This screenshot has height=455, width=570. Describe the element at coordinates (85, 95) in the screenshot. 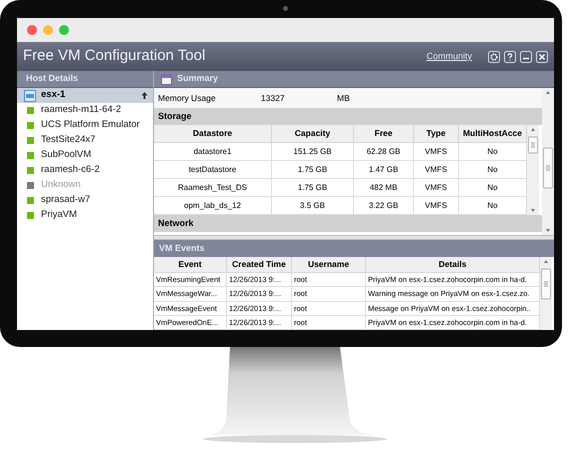

I see `host-item: esx-1` at that location.